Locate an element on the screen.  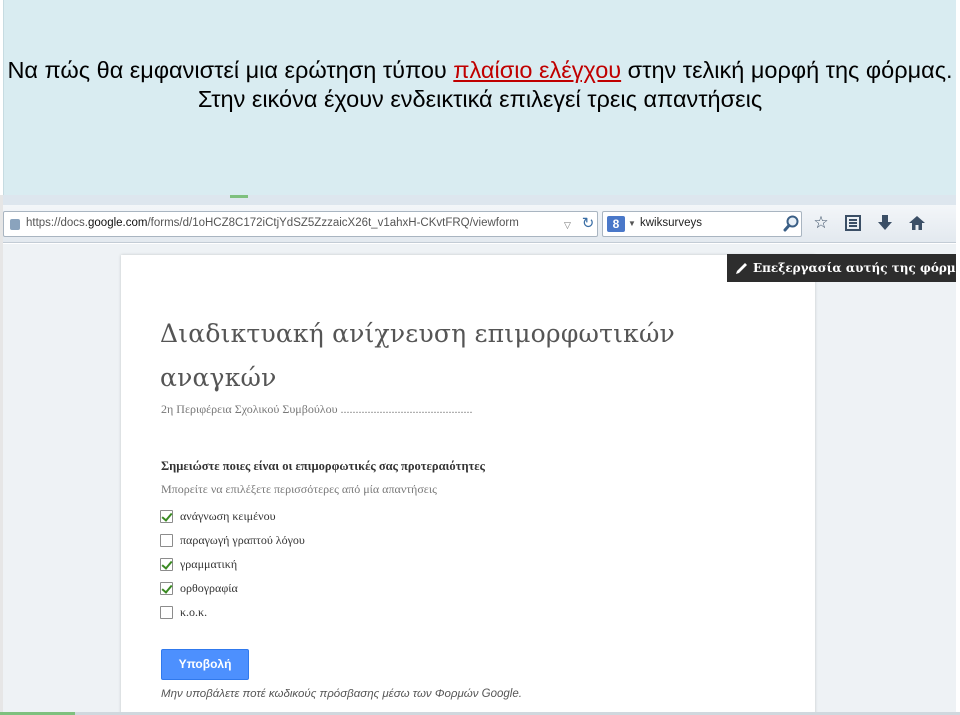
checkbox-option: ανάγνωση κειμένου is located at coordinates (218, 516).